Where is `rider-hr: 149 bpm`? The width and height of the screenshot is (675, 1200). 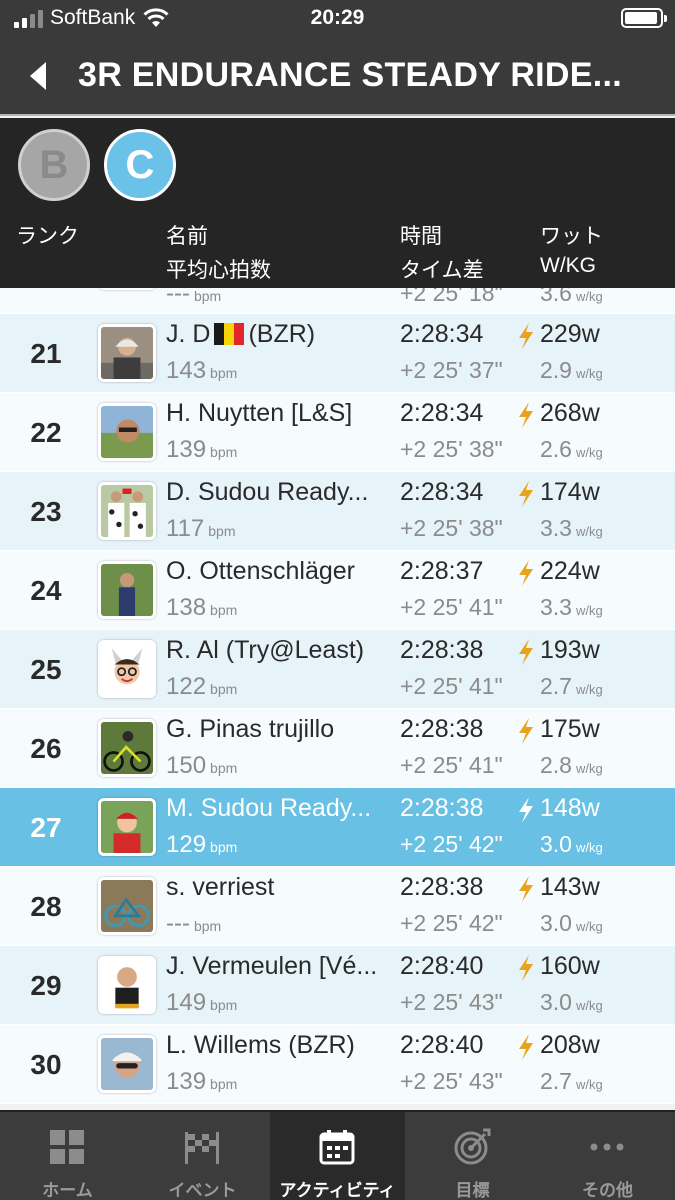 rider-hr: 149 bpm is located at coordinates (202, 1002).